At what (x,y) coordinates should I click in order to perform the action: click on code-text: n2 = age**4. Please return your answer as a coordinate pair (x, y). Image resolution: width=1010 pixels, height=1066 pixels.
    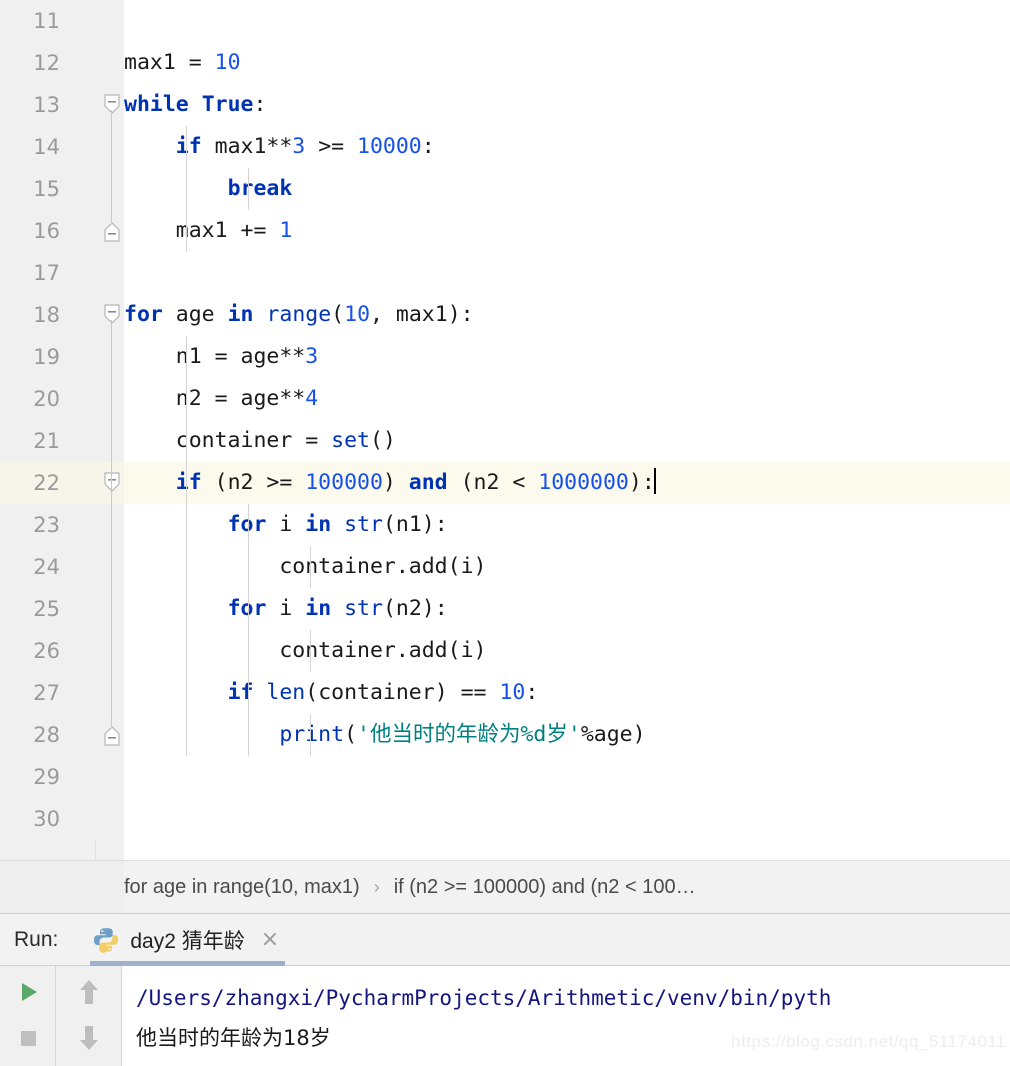
    Looking at the image, I should click on (247, 398).